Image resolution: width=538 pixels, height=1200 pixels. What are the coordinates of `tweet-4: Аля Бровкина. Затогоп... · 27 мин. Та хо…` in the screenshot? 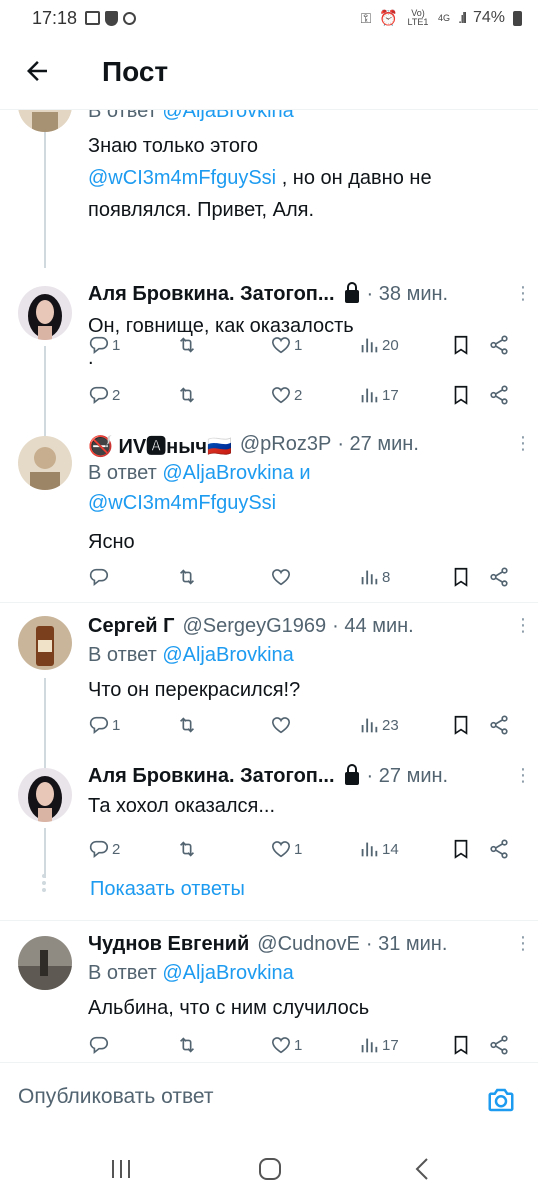 It's located at (269, 819).